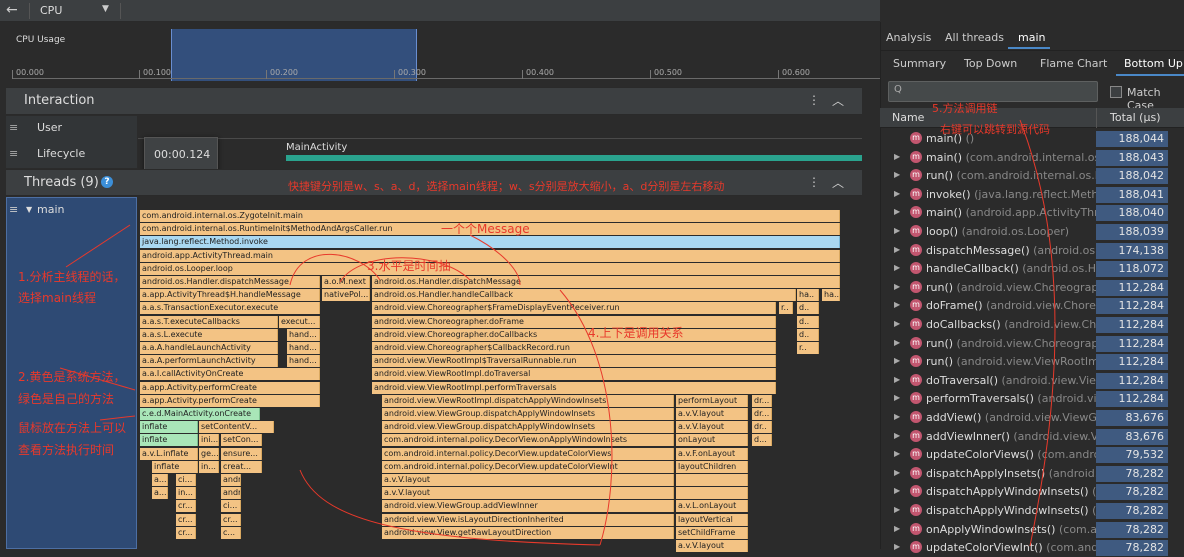 Image resolution: width=1184 pixels, height=557 pixels. What do you see at coordinates (908, 37) in the screenshot?
I see `tab-analysis: Analysis` at bounding box center [908, 37].